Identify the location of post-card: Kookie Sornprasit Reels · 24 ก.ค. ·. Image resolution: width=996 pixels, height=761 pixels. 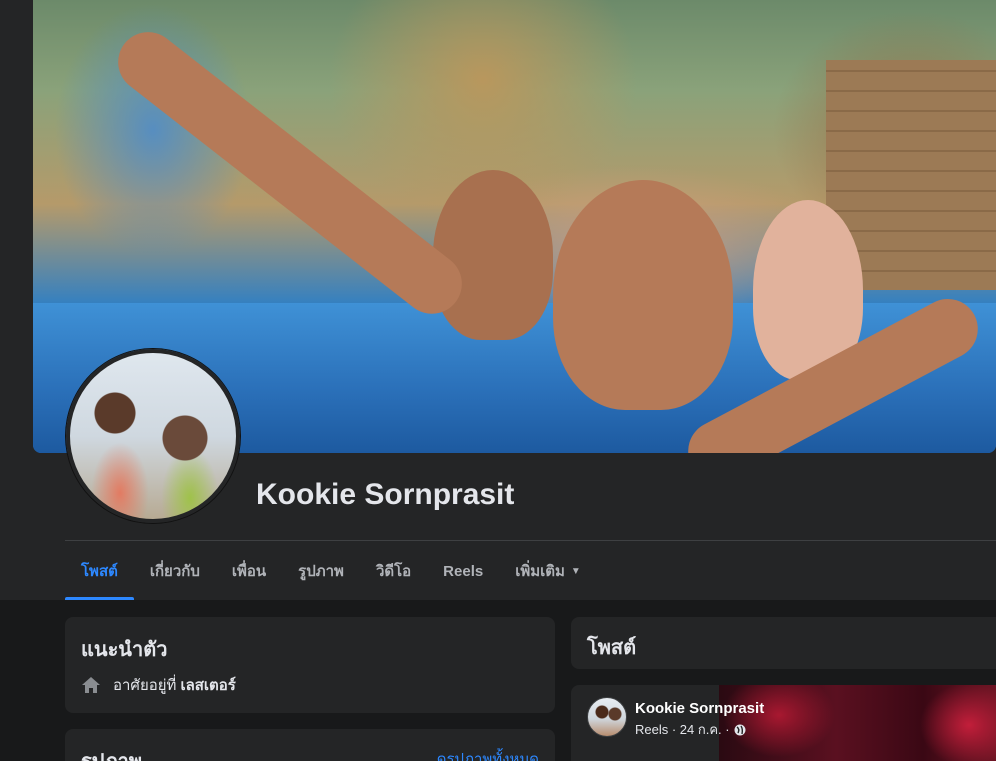
(783, 723).